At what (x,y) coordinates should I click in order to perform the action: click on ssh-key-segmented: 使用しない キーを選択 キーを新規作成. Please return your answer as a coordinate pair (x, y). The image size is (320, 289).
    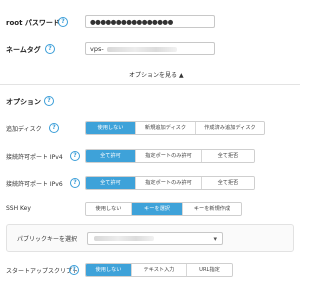
    Looking at the image, I should click on (163, 209).